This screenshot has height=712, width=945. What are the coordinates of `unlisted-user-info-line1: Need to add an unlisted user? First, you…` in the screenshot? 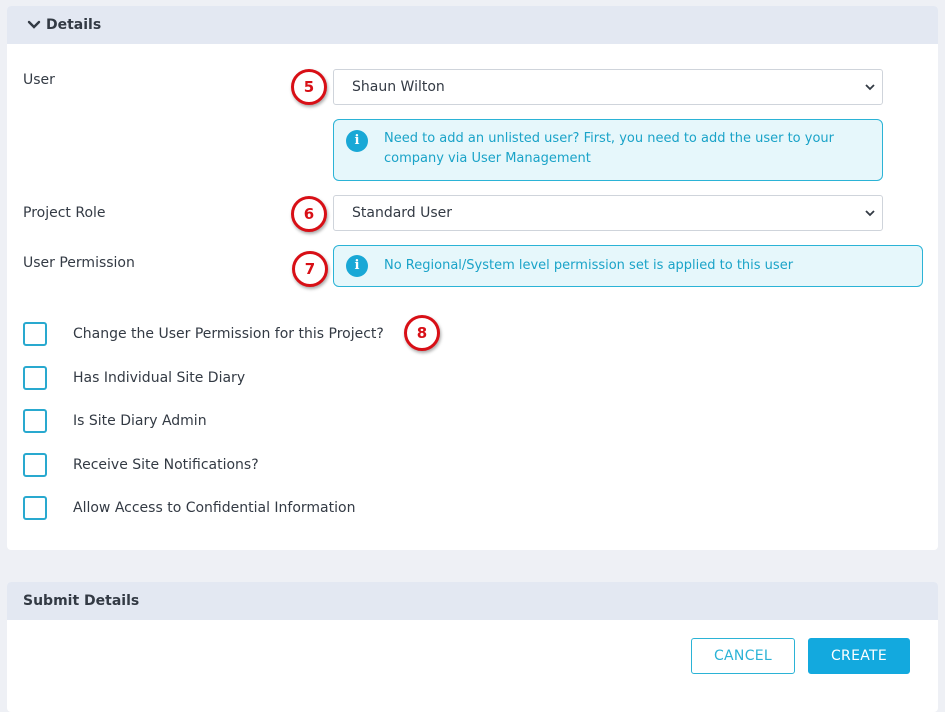 It's located at (609, 138).